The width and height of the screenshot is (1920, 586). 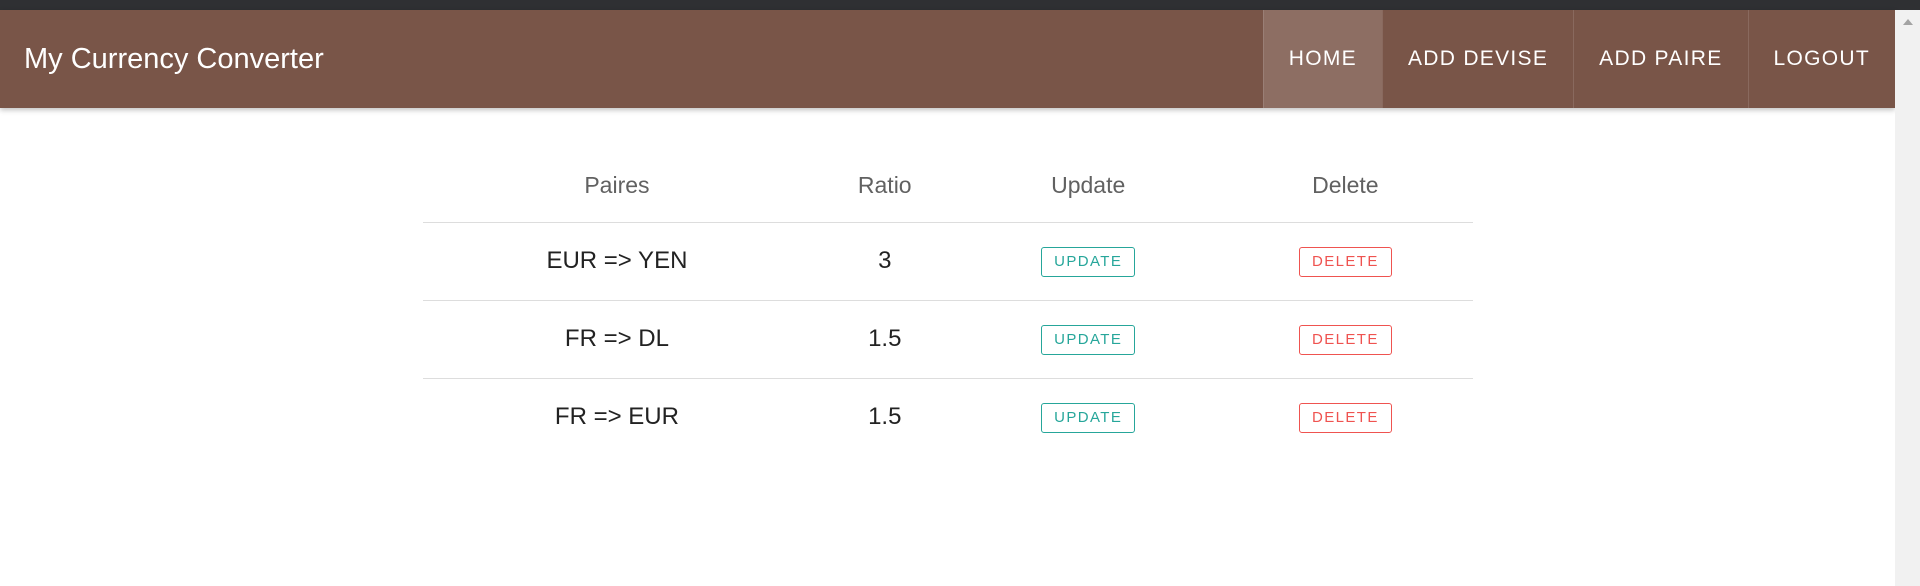 I want to click on nav-add-devise: ADD DEVISE, so click(x=1477, y=59).